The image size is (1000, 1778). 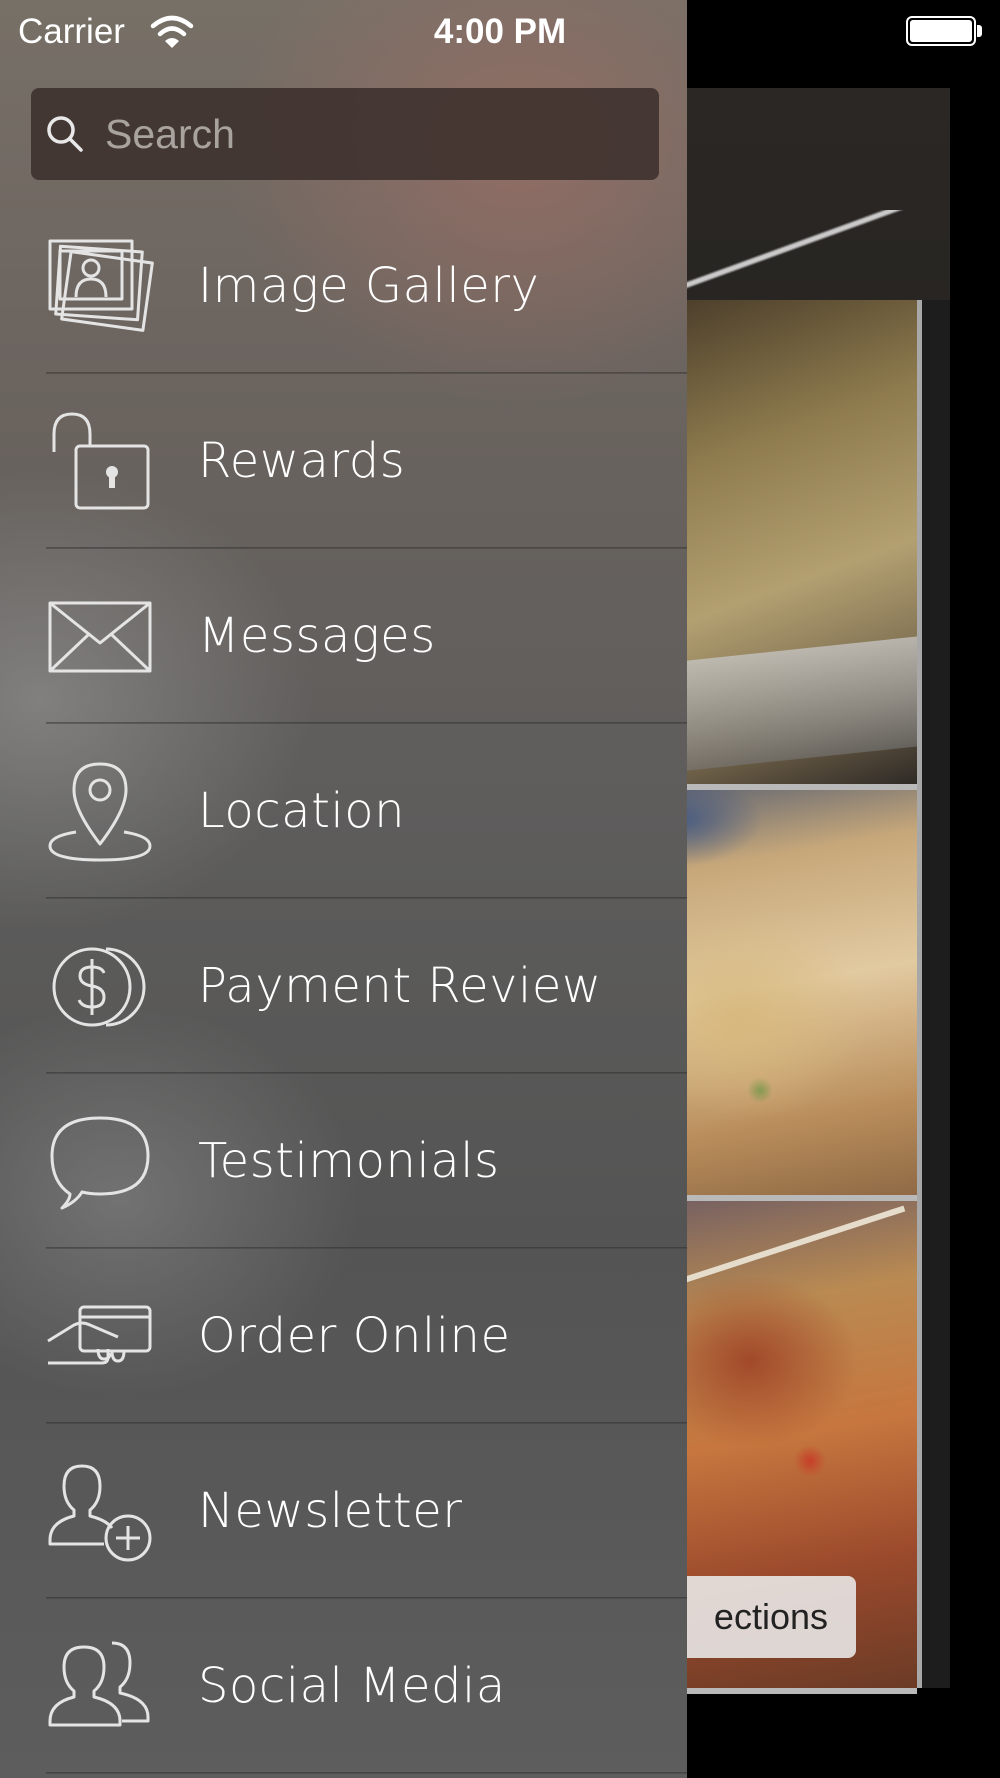 I want to click on menu-item-label: Newsletter, so click(x=330, y=1511).